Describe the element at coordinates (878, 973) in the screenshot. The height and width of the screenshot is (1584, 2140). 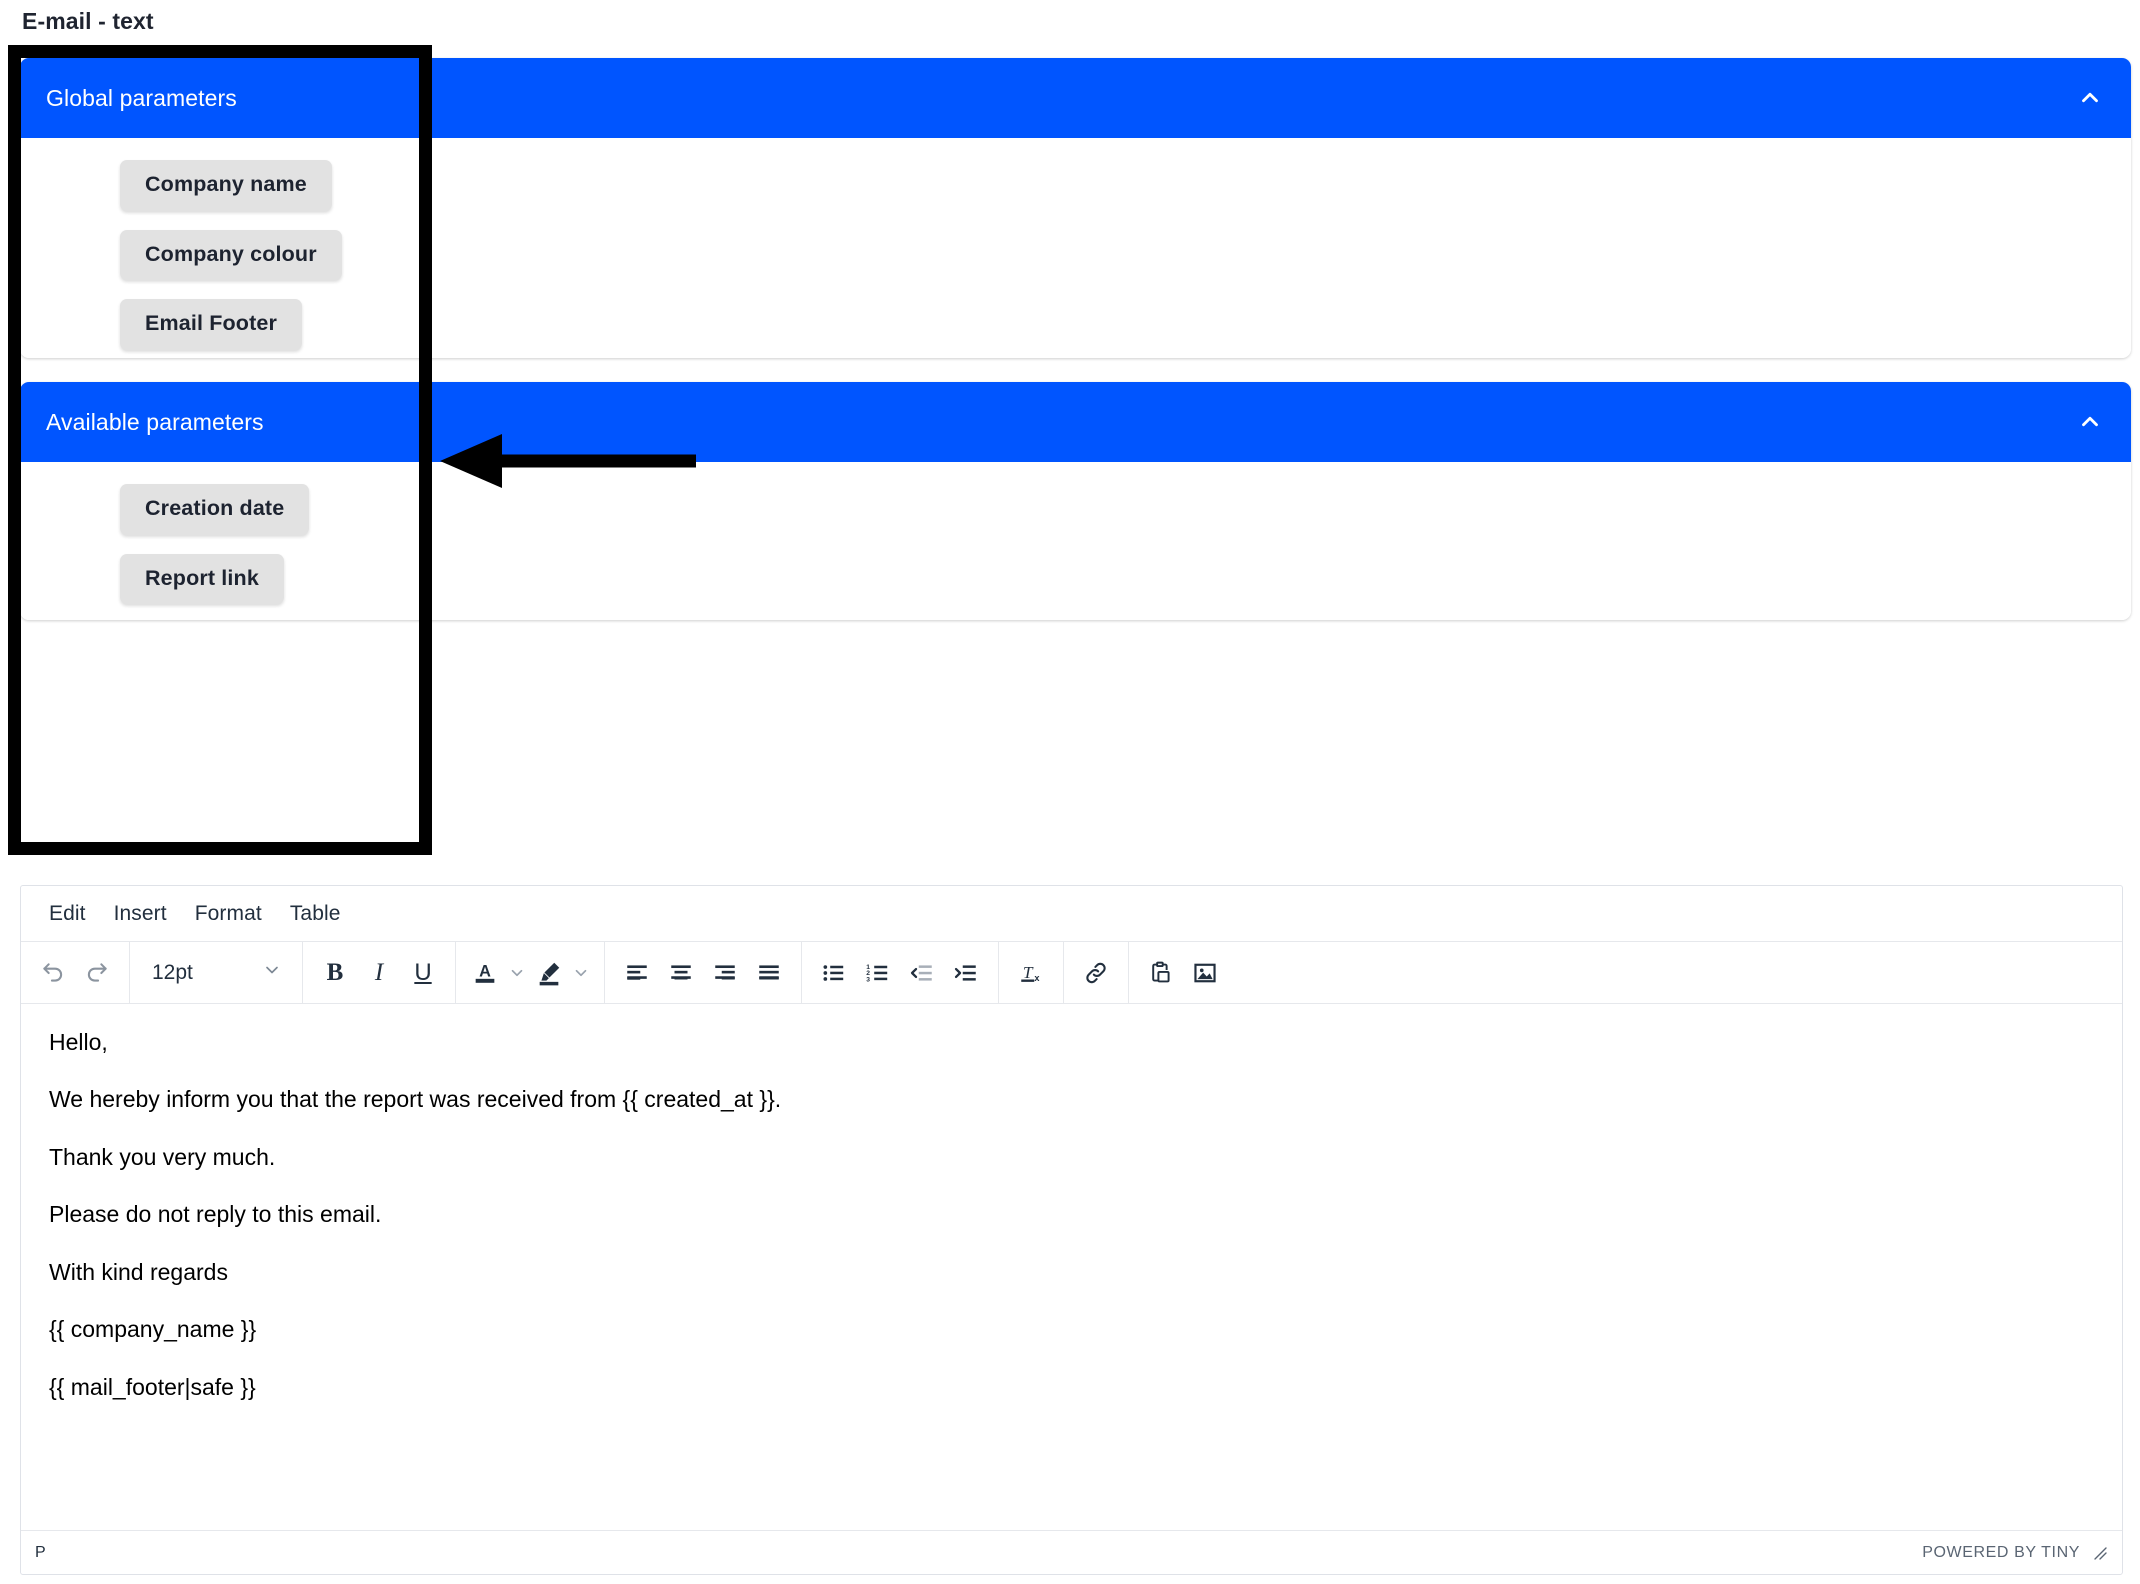
I see `numbered-list-icon: 123` at that location.